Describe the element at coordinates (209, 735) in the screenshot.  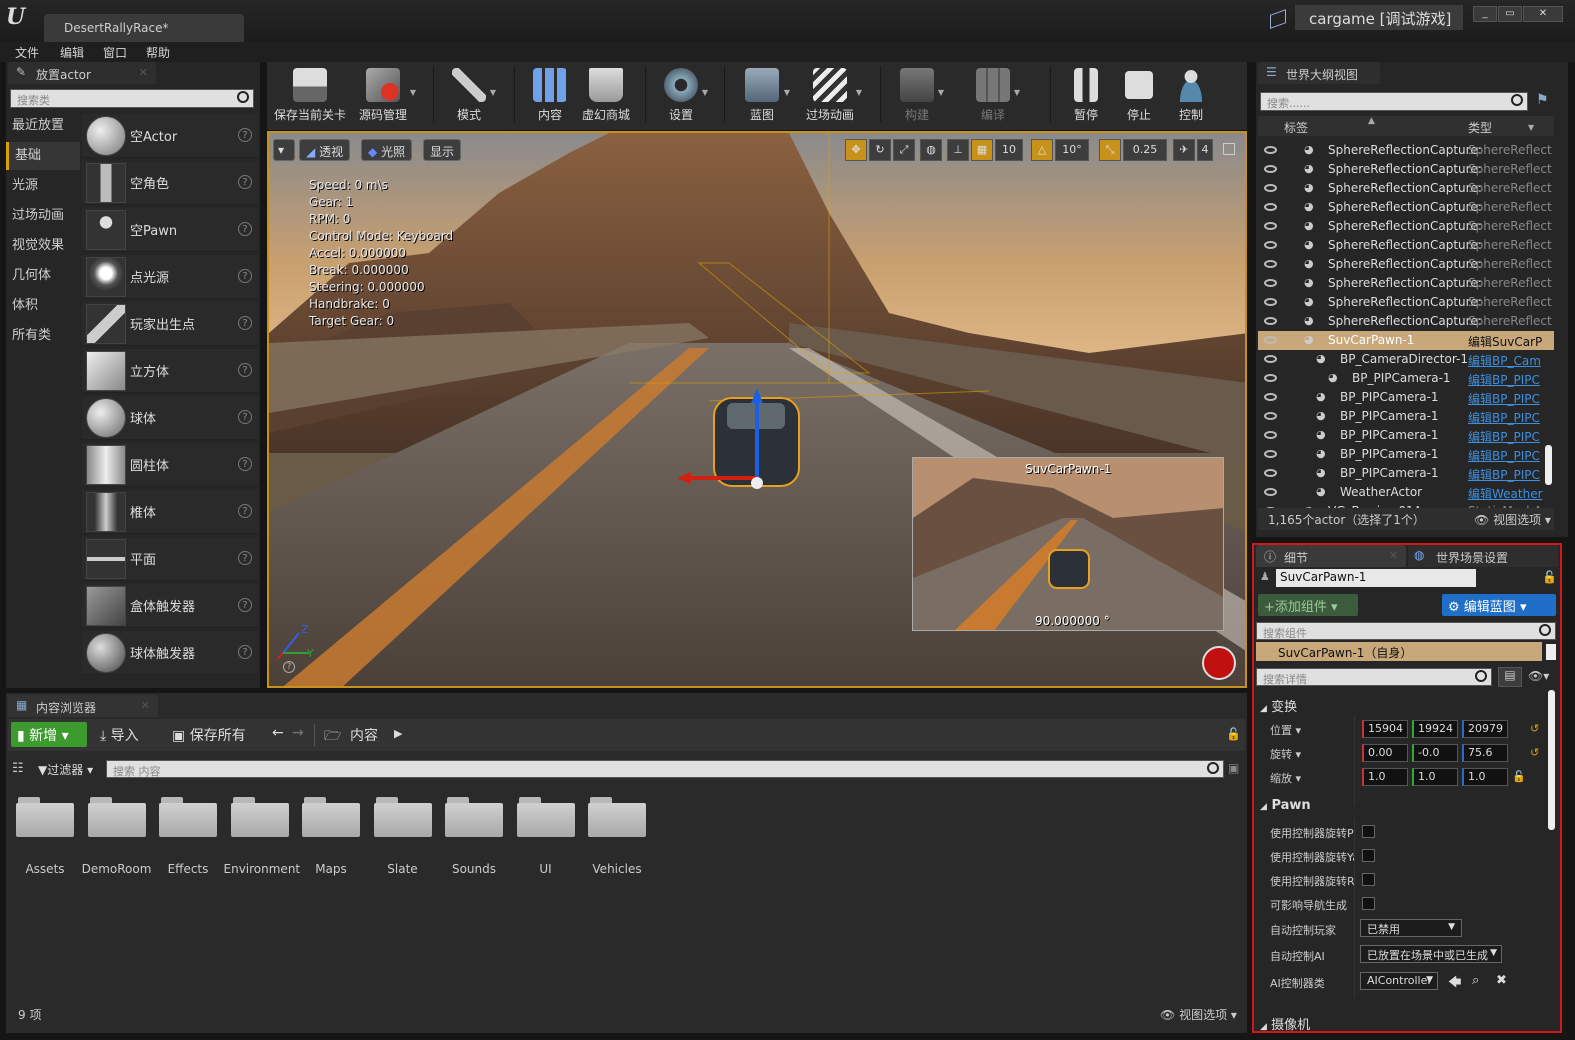
I see `save-all-button: ▣ 保存所有` at that location.